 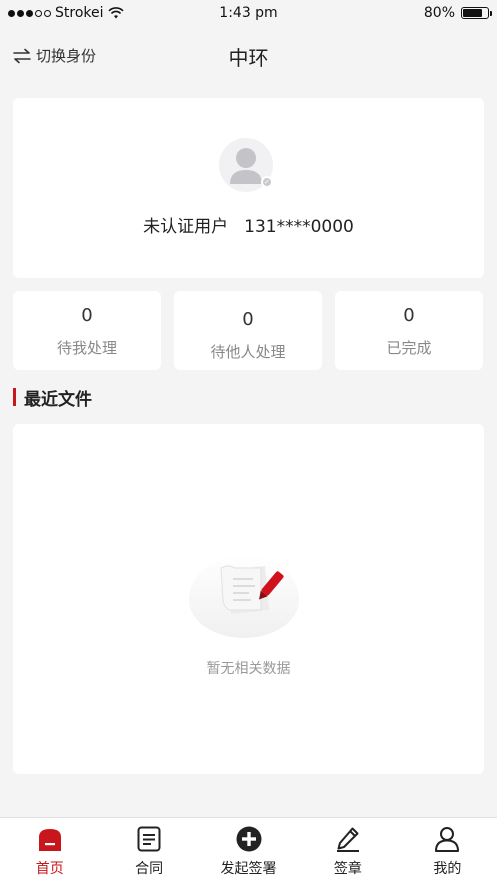 I want to click on empty-state-text: 暂无相关数据, so click(x=248, y=669).